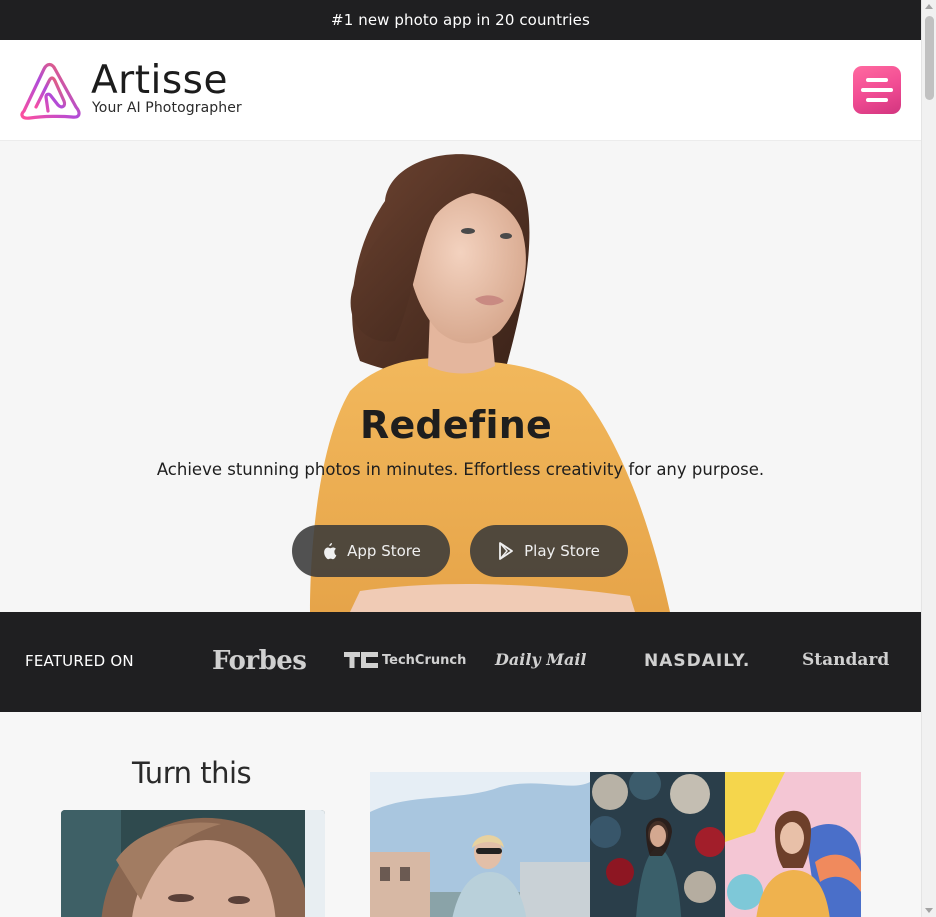 This screenshot has height=917, width=936. Describe the element at coordinates (384, 551) in the screenshot. I see `app-store-label: App Store` at that location.